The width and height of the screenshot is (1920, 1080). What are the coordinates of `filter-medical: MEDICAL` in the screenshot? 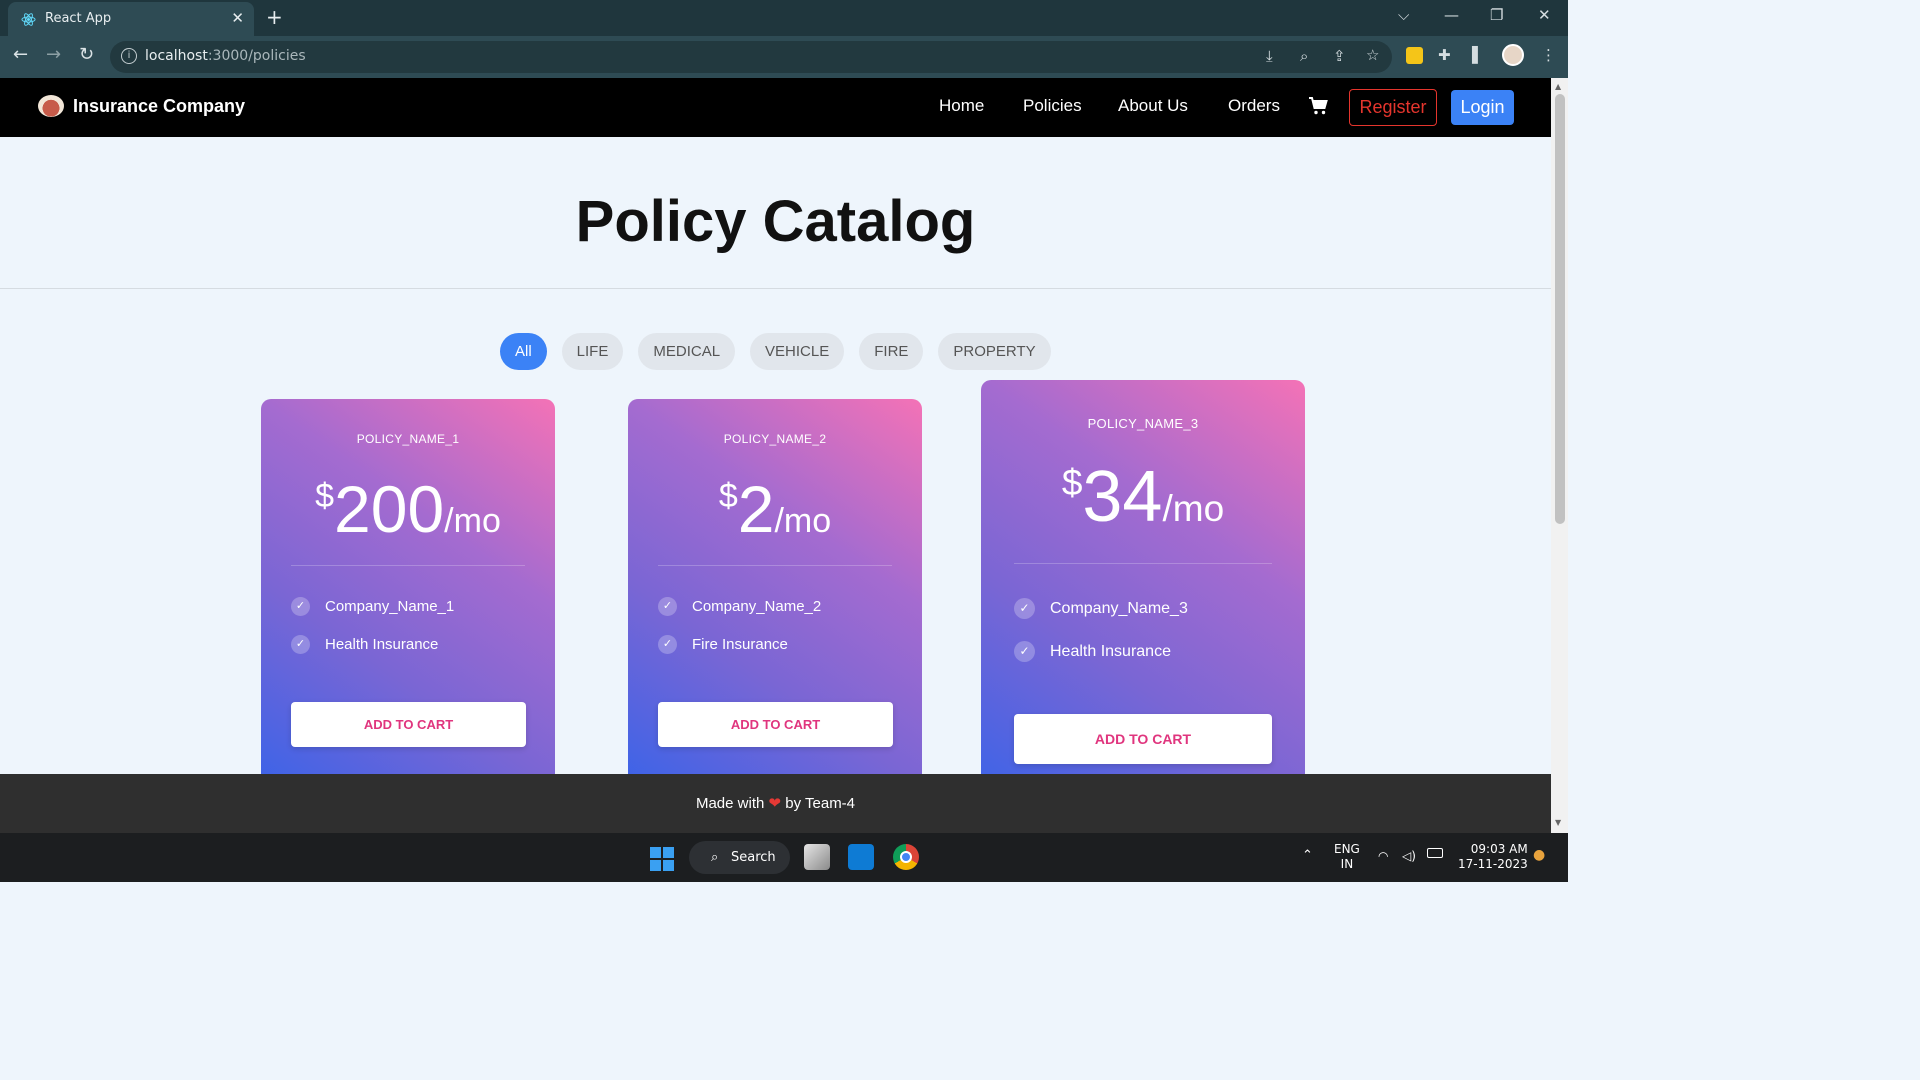 It's located at (687, 351).